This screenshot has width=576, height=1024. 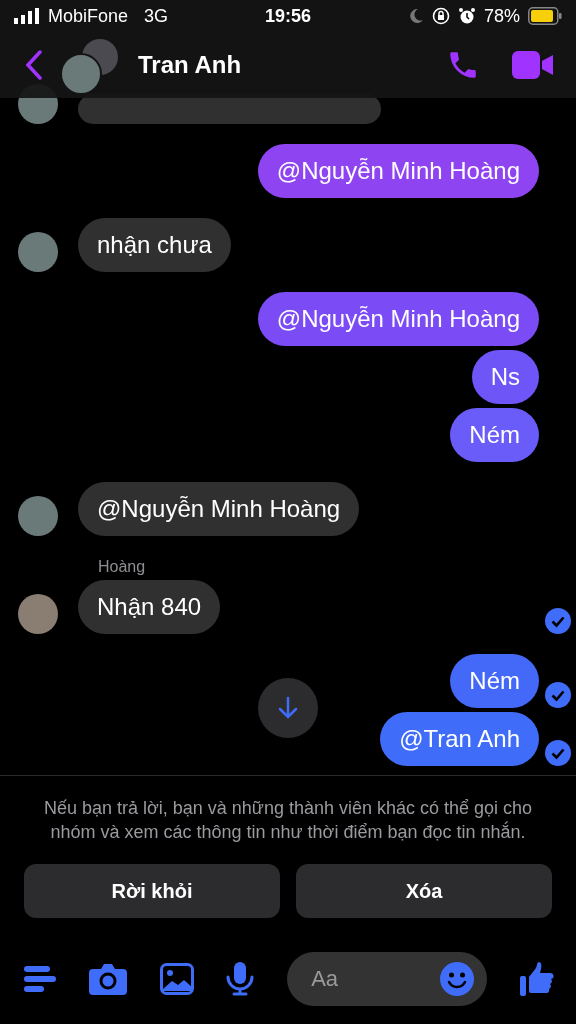 I want to click on leave-button: Rời khỏi, so click(x=152, y=891).